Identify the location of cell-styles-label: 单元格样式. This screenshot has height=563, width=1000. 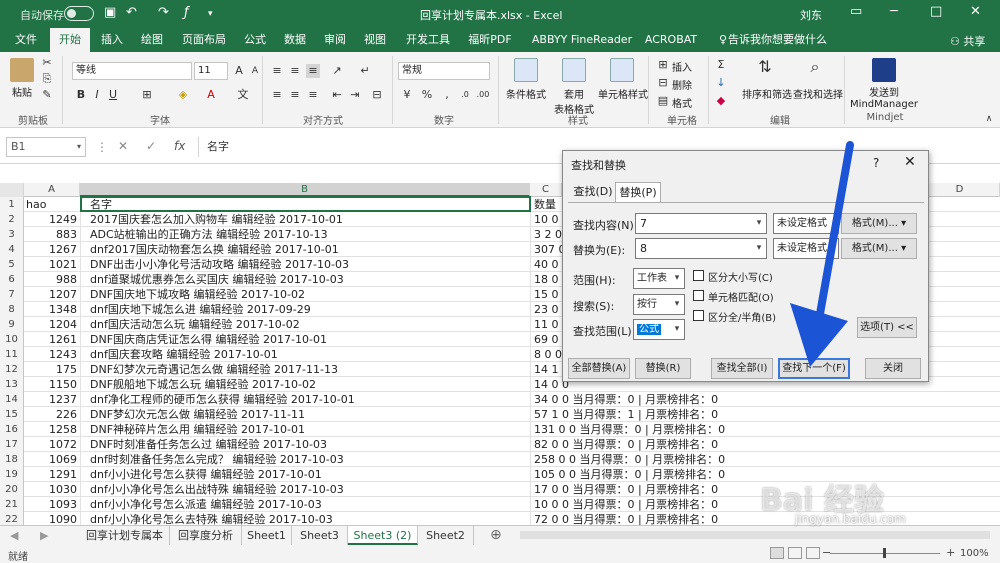
(623, 93).